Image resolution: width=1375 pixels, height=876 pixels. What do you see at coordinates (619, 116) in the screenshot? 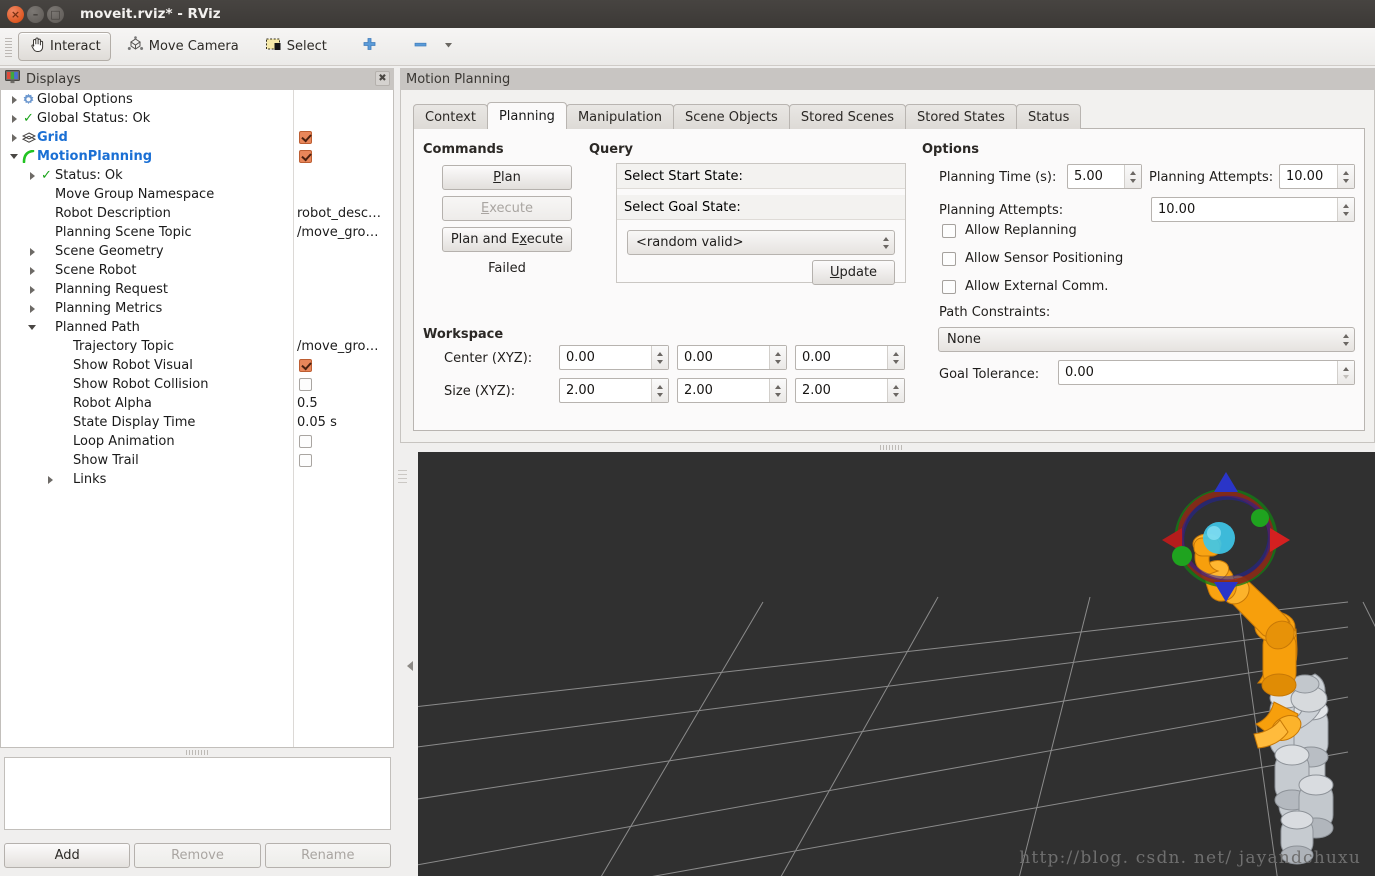
I see `tab-manipulation: Manipulation` at bounding box center [619, 116].